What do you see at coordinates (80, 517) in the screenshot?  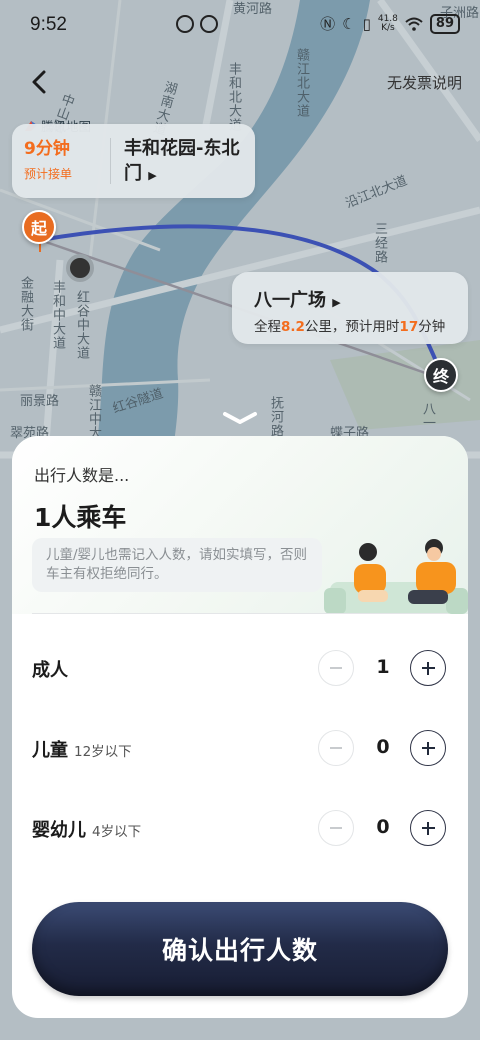 I see `sheet-title: 1人乘车` at bounding box center [80, 517].